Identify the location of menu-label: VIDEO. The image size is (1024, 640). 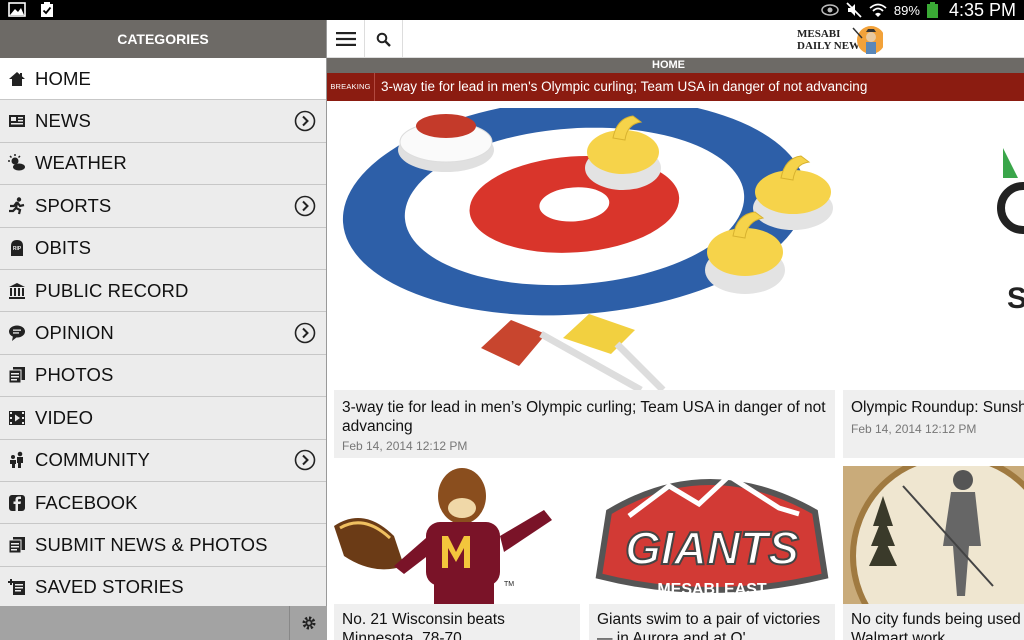
(64, 417).